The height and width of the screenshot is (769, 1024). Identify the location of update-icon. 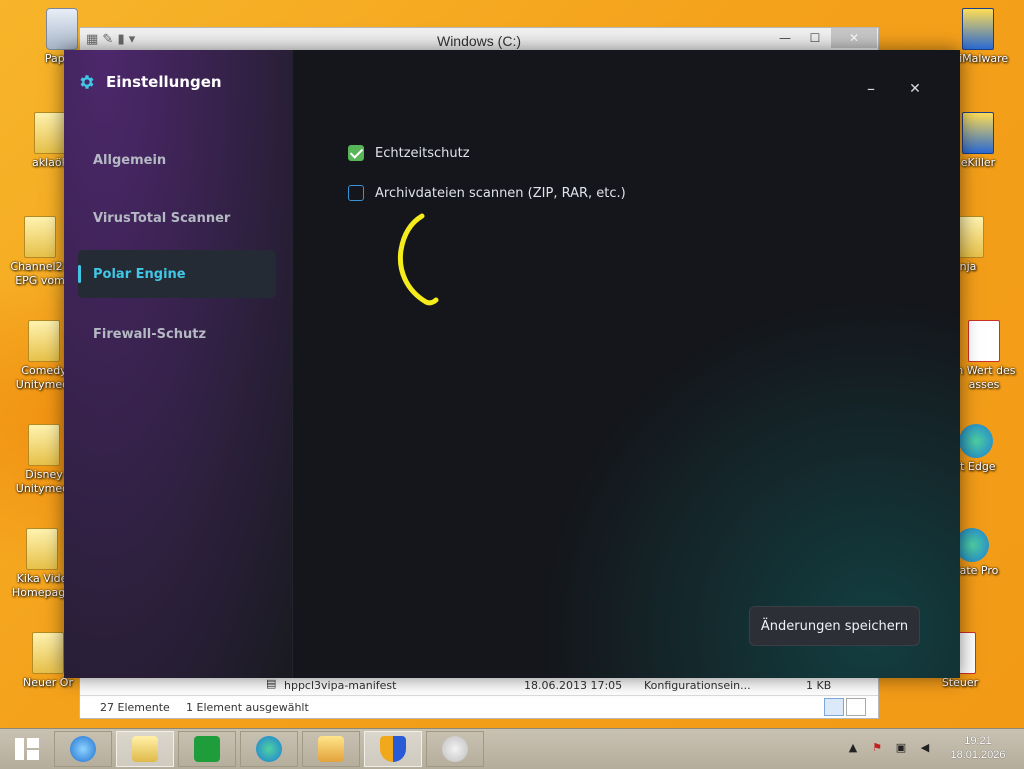
(972, 545).